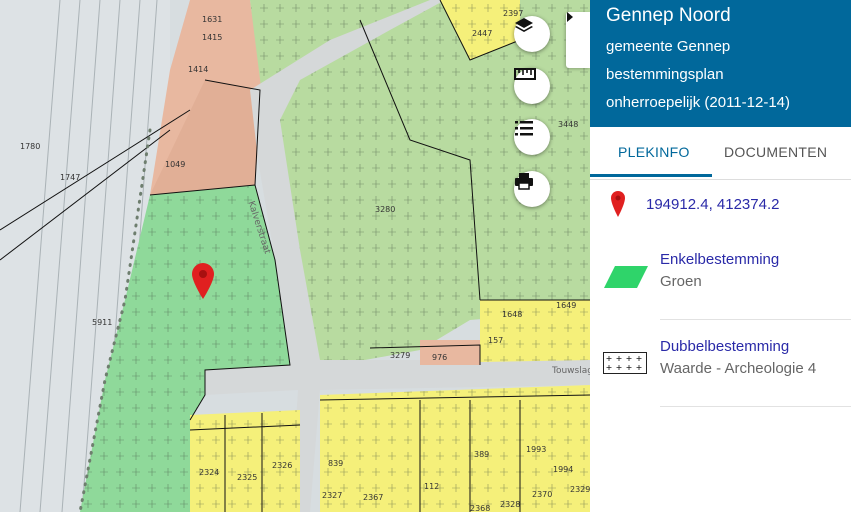 The image size is (851, 512). What do you see at coordinates (536, 449) in the screenshot?
I see `parcel-label: 1993` at bounding box center [536, 449].